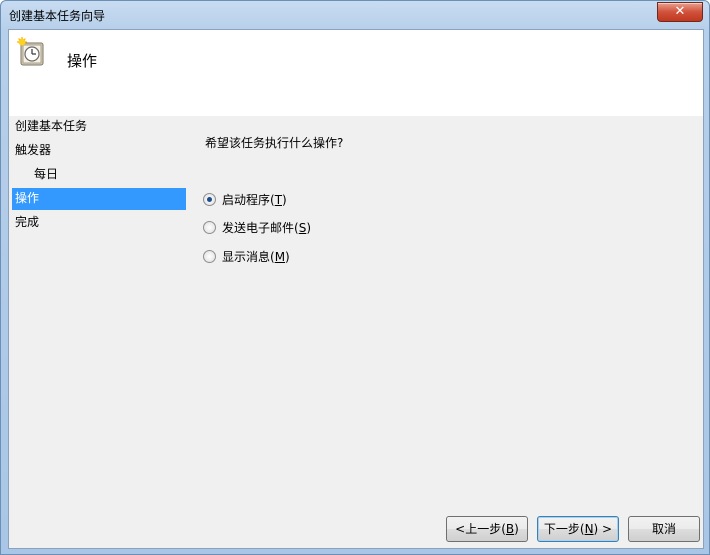  What do you see at coordinates (209, 199) in the screenshot?
I see `radio-checked-icon` at bounding box center [209, 199].